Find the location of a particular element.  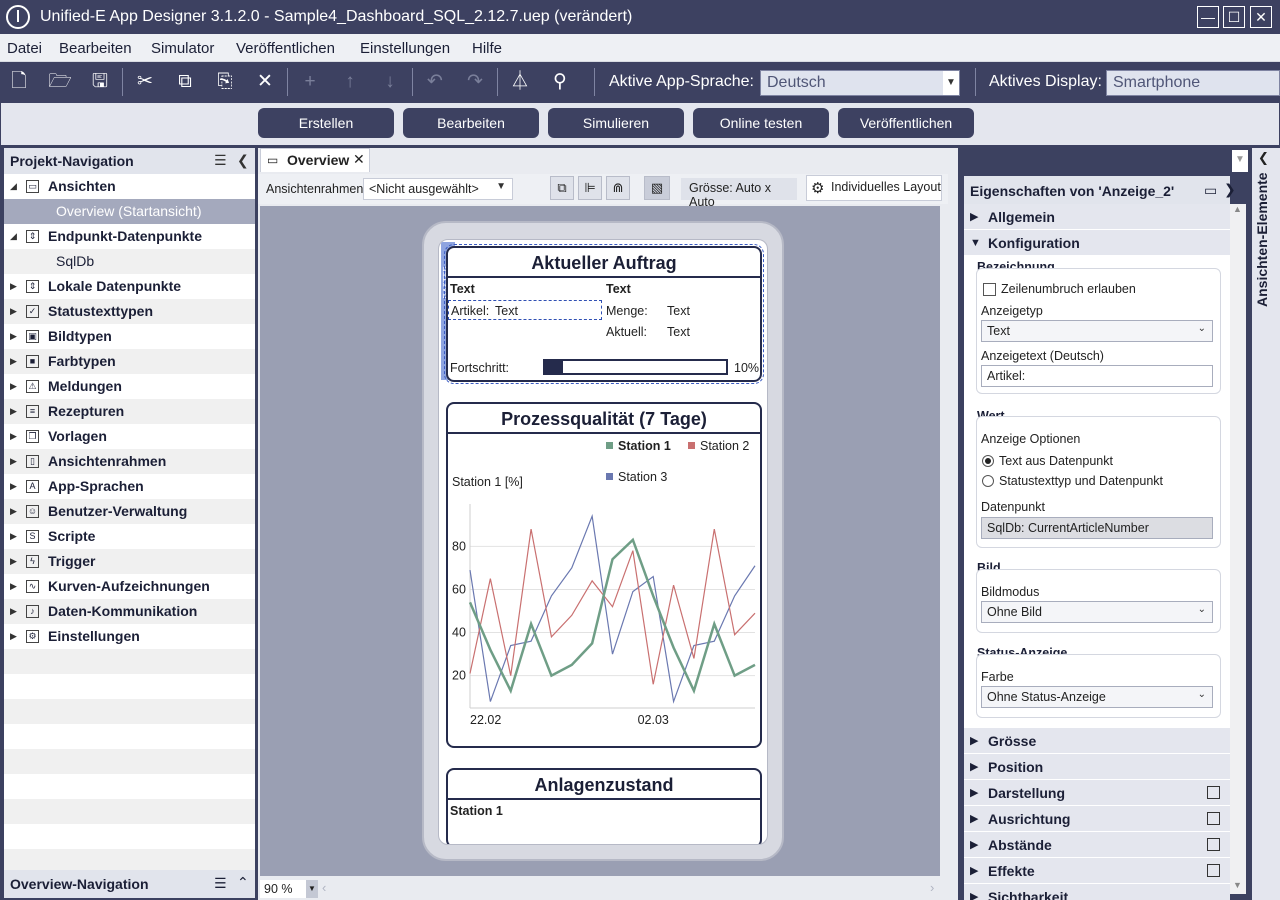

app-language-select: Deutsch ▼ is located at coordinates (860, 83).